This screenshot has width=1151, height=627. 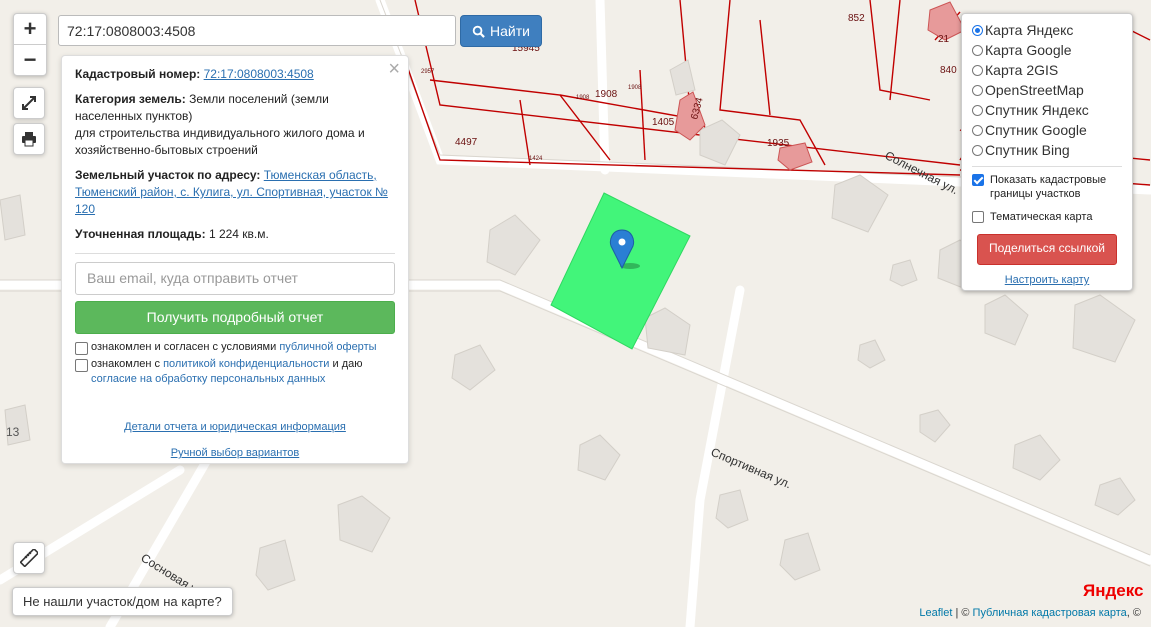 What do you see at coordinates (1089, 590) in the screenshot?
I see `yandex-logo-first: Я` at bounding box center [1089, 590].